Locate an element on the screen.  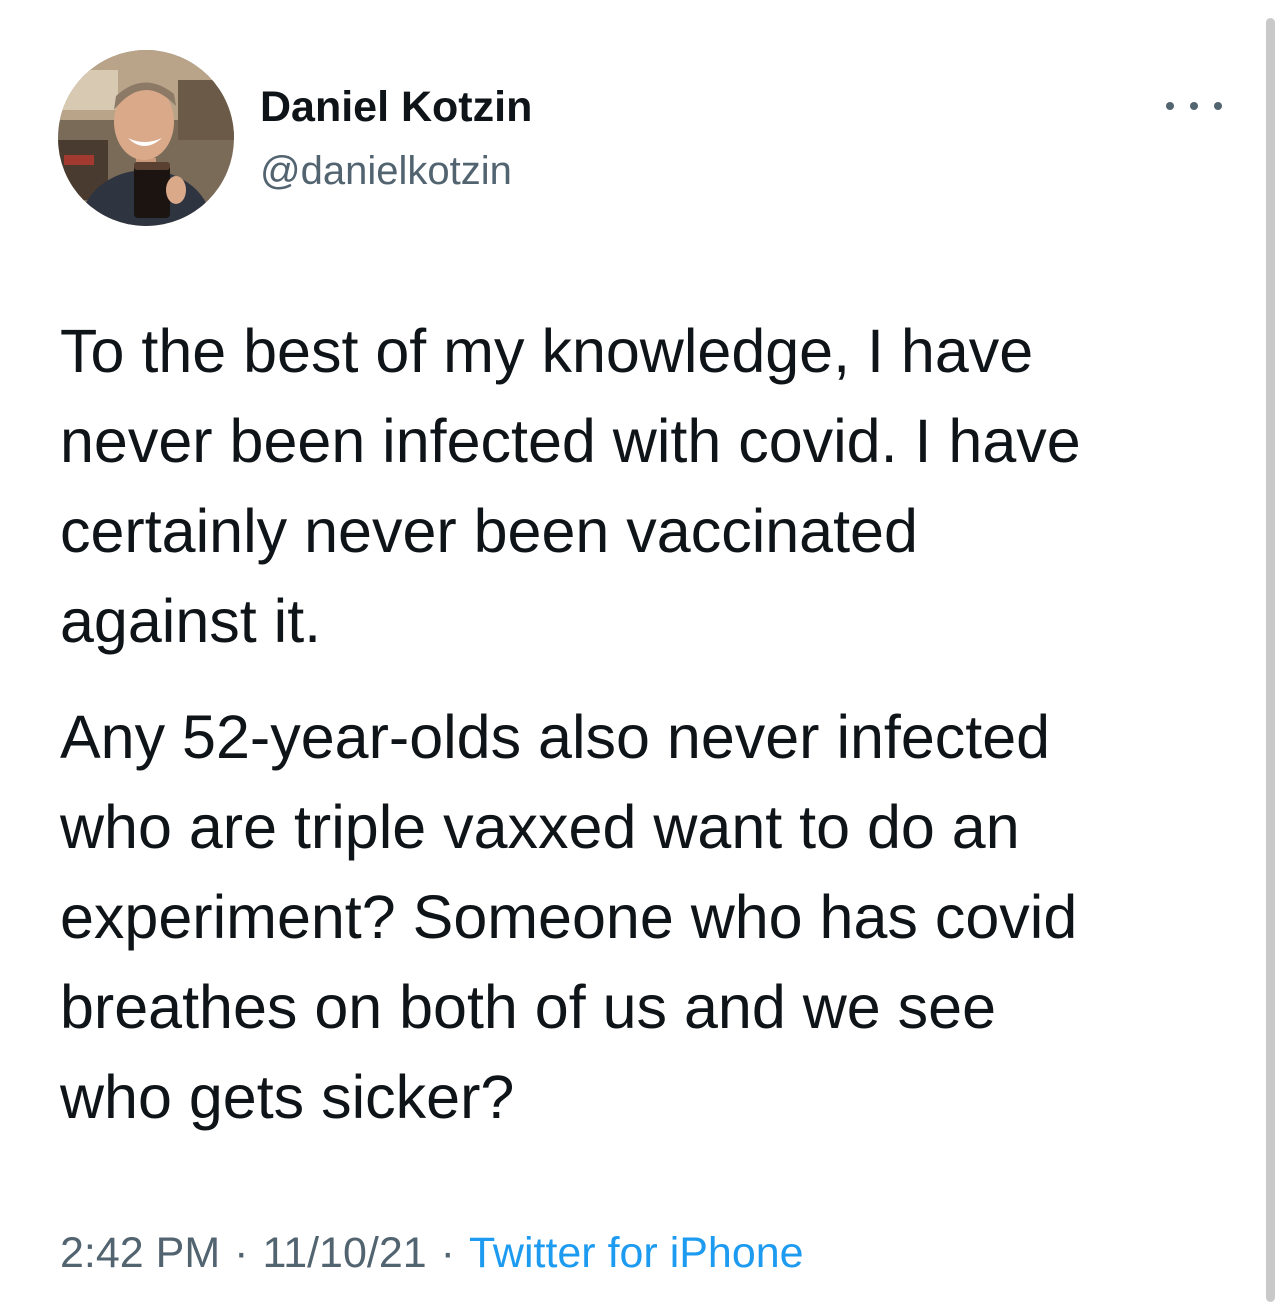
author-display-name: Daniel Kotzin is located at coordinates (396, 107).